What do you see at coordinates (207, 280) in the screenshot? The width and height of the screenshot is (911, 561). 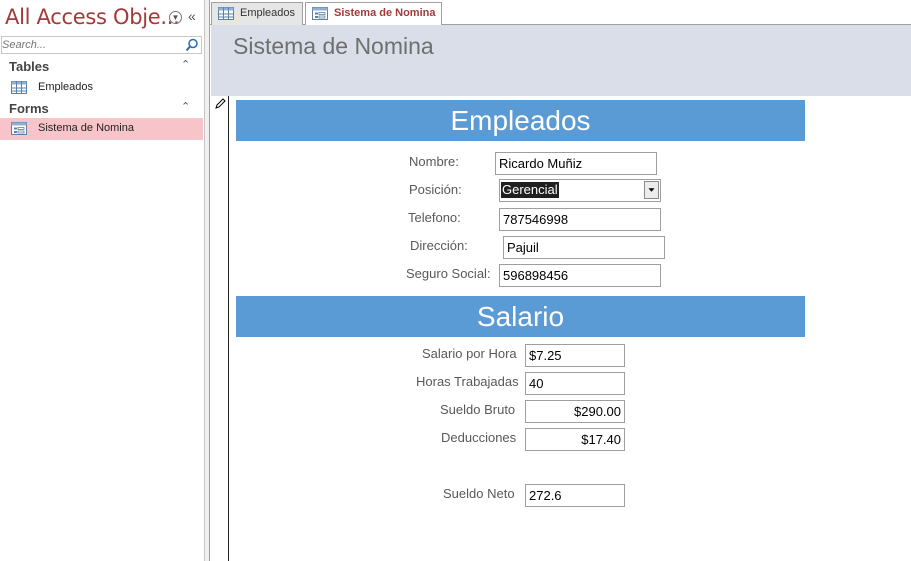 I see `pane-splitter` at bounding box center [207, 280].